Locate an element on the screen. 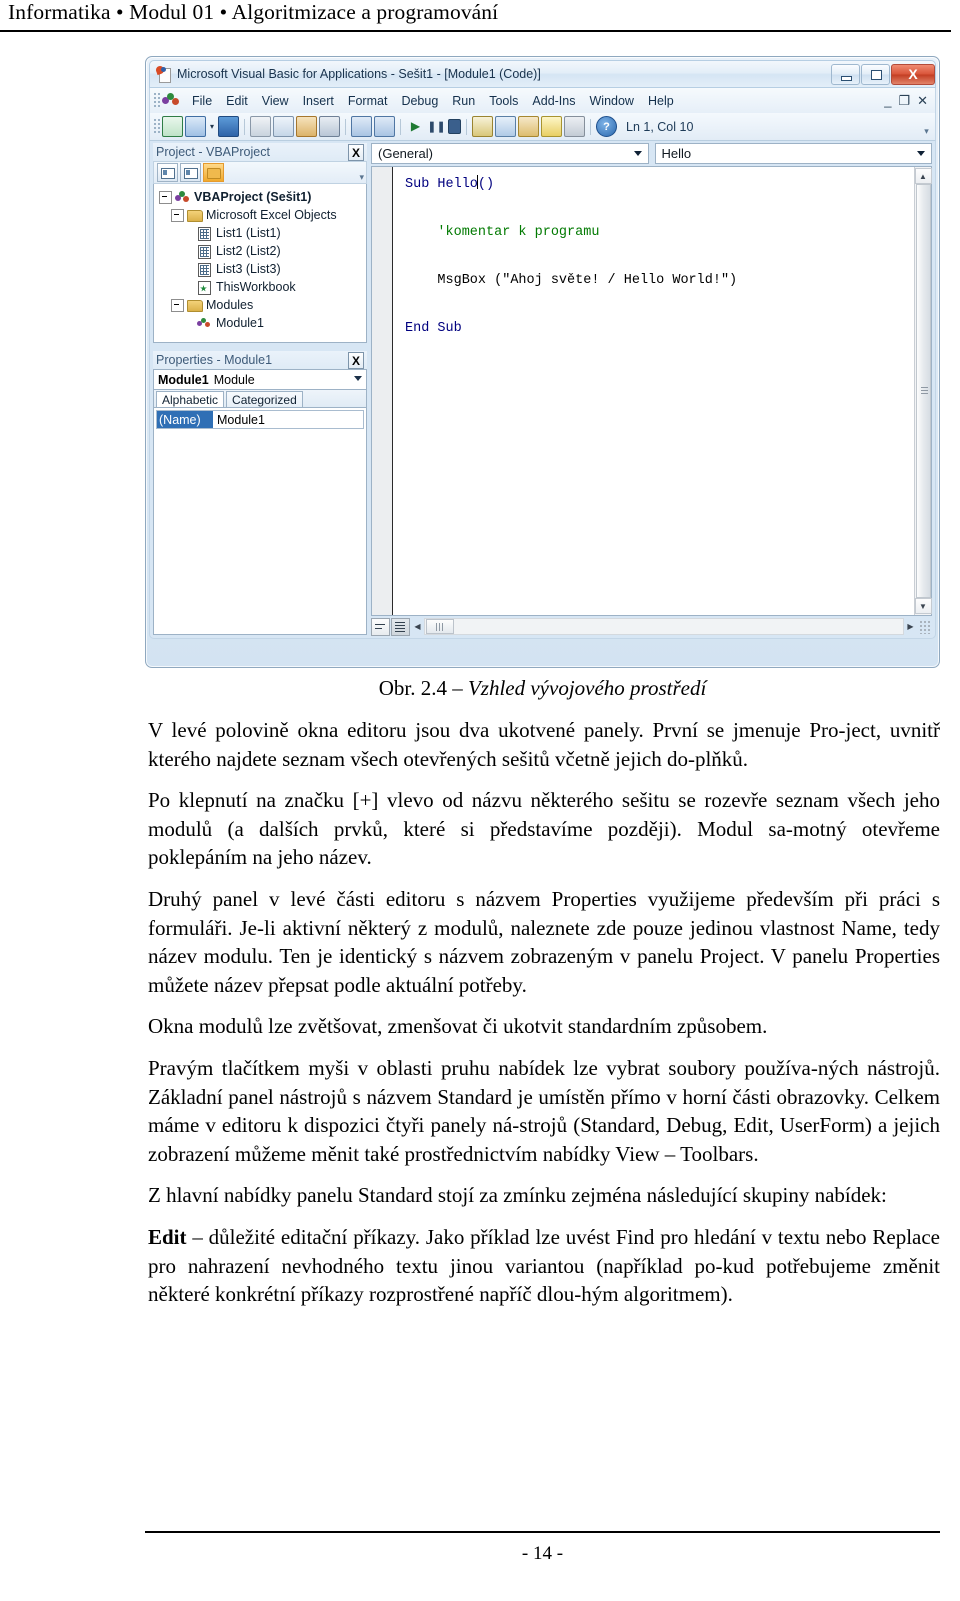  menu-item-edit: Edit is located at coordinates (237, 101).